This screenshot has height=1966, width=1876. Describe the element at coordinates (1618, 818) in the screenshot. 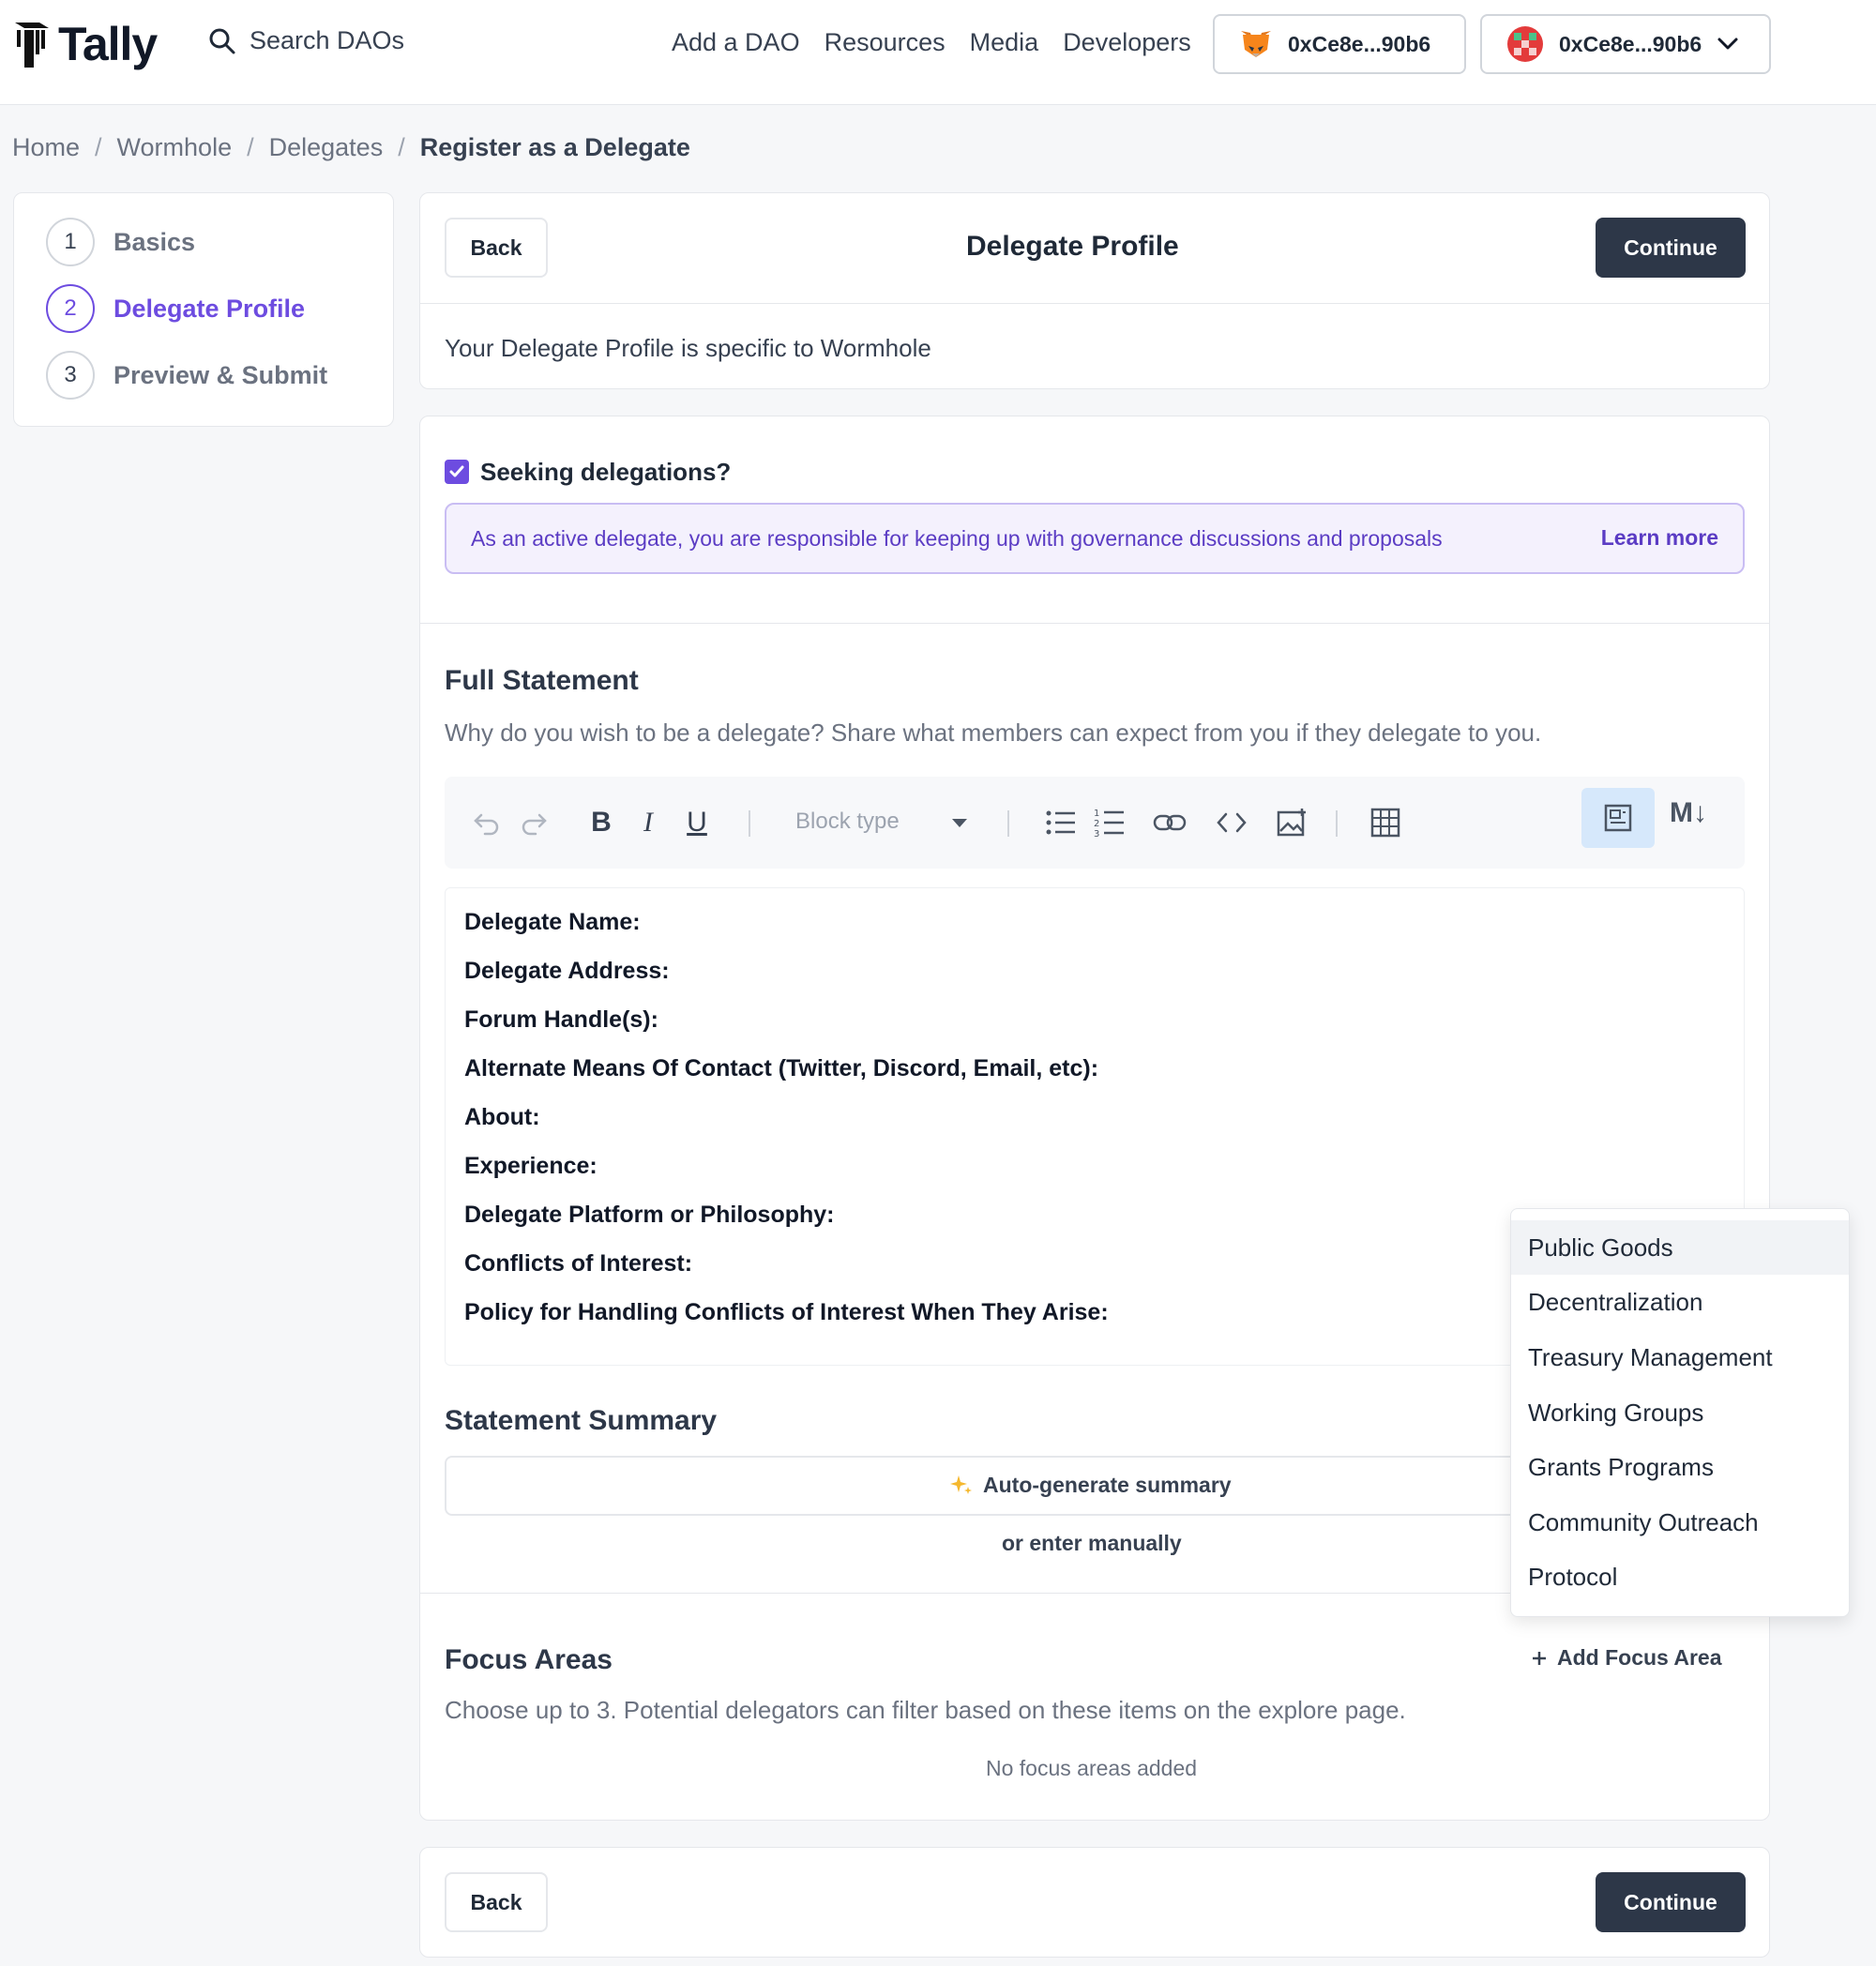

I see `rich-text-toggle-icon` at that location.